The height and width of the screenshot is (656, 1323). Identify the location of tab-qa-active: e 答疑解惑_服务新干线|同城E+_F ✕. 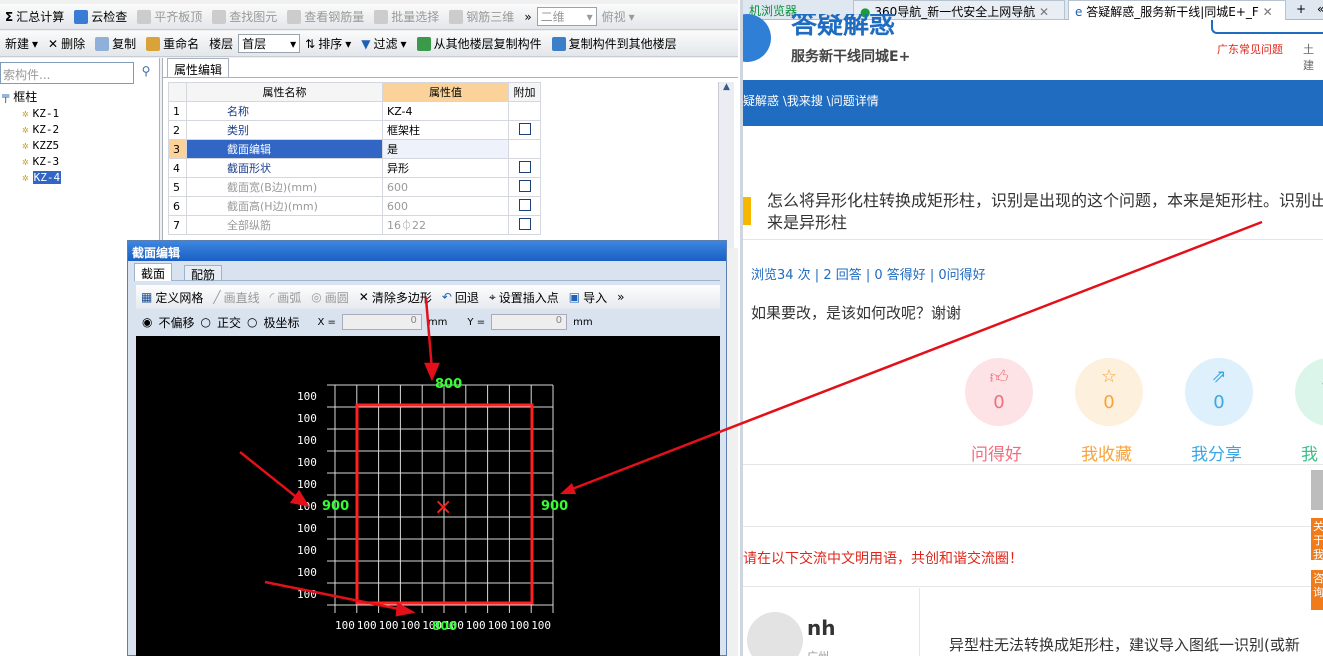
(1177, 10).